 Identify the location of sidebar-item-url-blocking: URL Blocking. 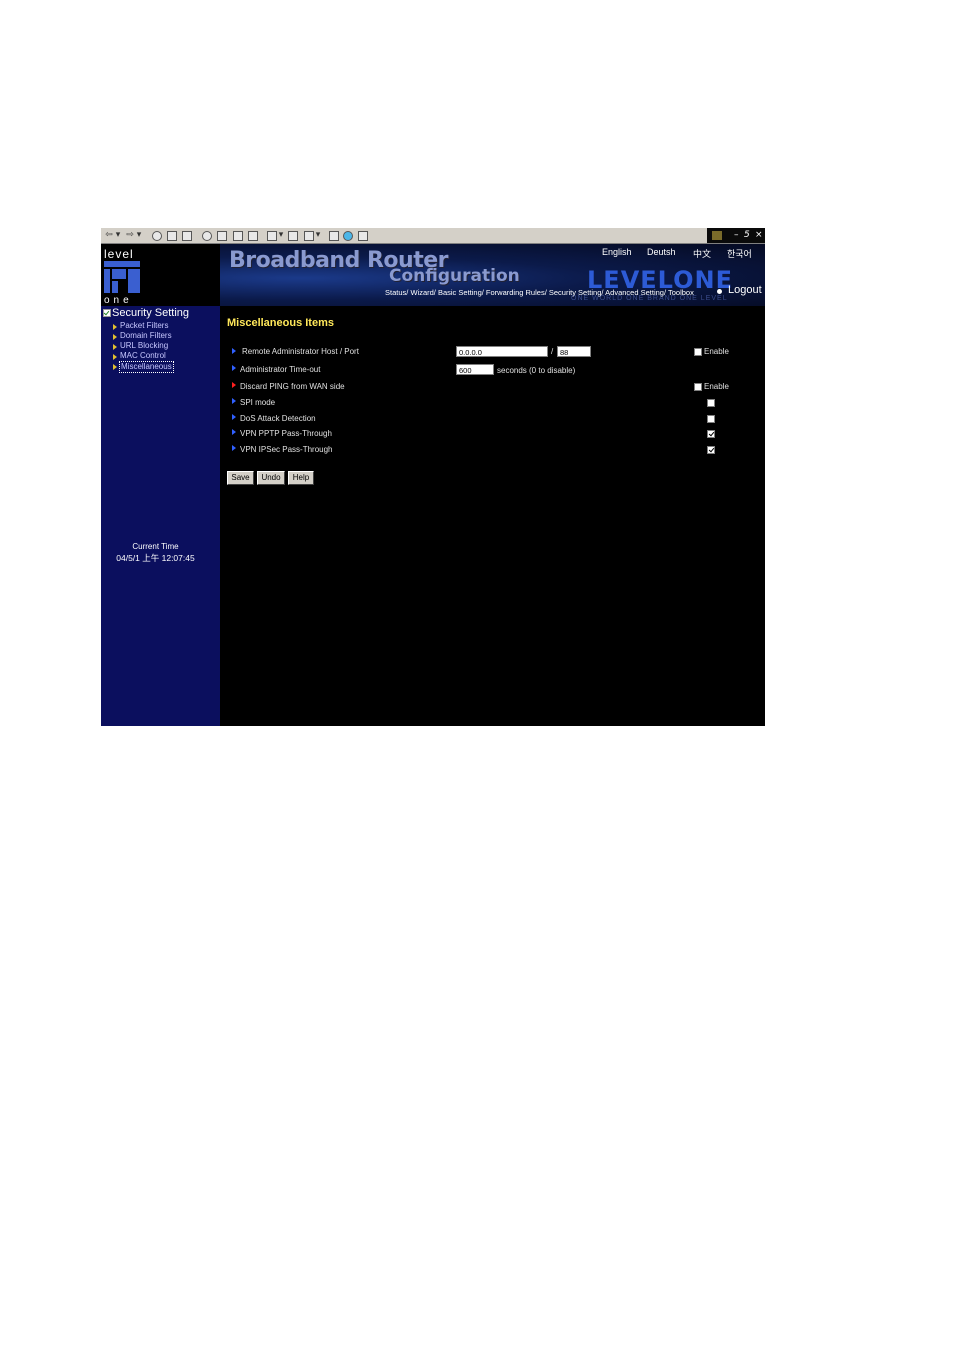
(144, 346).